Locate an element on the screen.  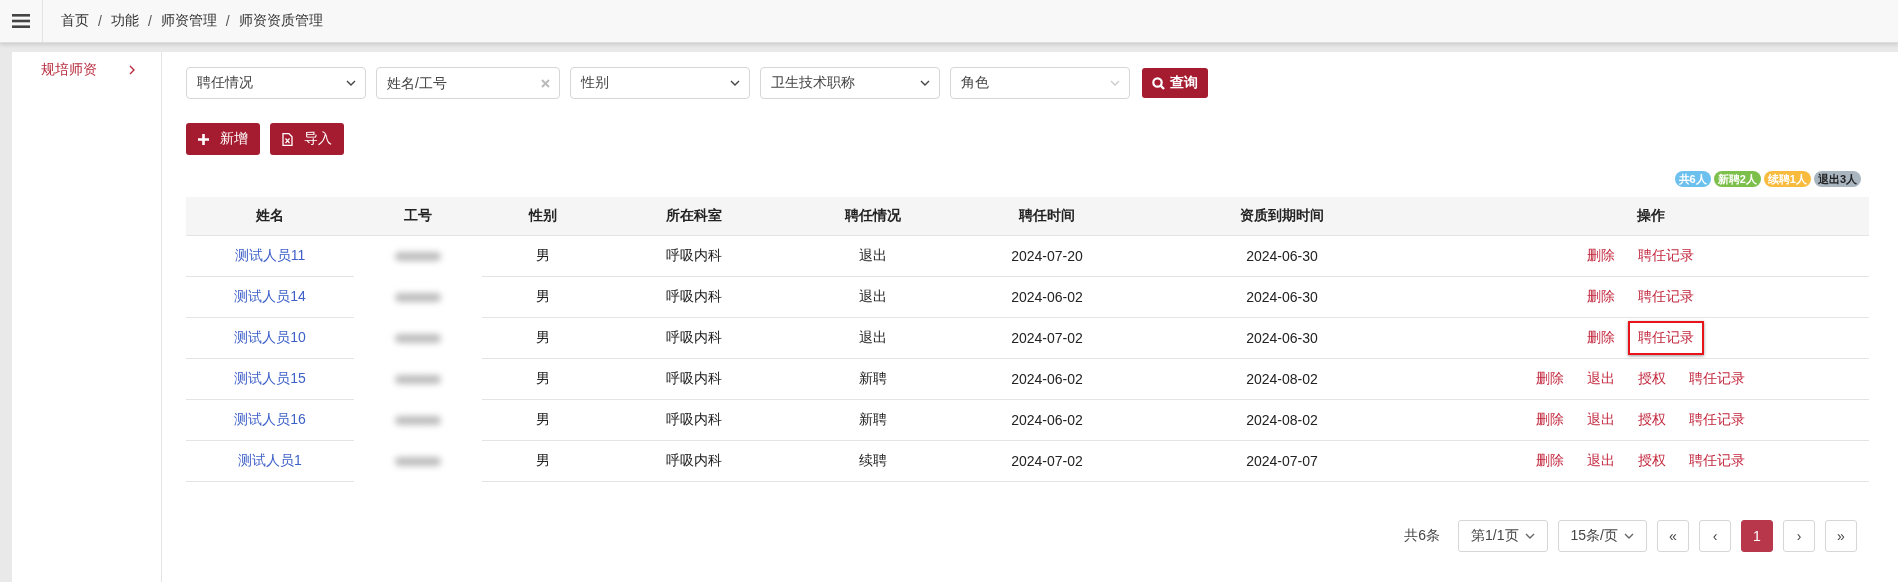
menu-icon is located at coordinates (21, 21).